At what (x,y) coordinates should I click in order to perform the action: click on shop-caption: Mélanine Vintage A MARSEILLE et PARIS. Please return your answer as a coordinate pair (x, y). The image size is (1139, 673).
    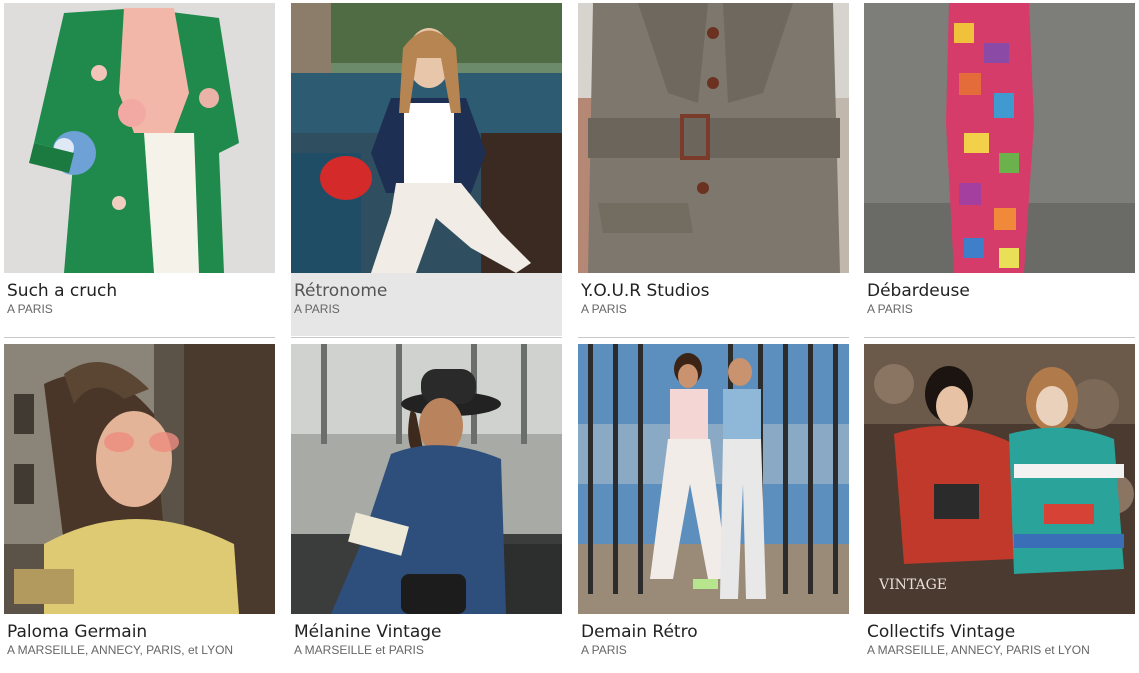
    Looking at the image, I should click on (426, 643).